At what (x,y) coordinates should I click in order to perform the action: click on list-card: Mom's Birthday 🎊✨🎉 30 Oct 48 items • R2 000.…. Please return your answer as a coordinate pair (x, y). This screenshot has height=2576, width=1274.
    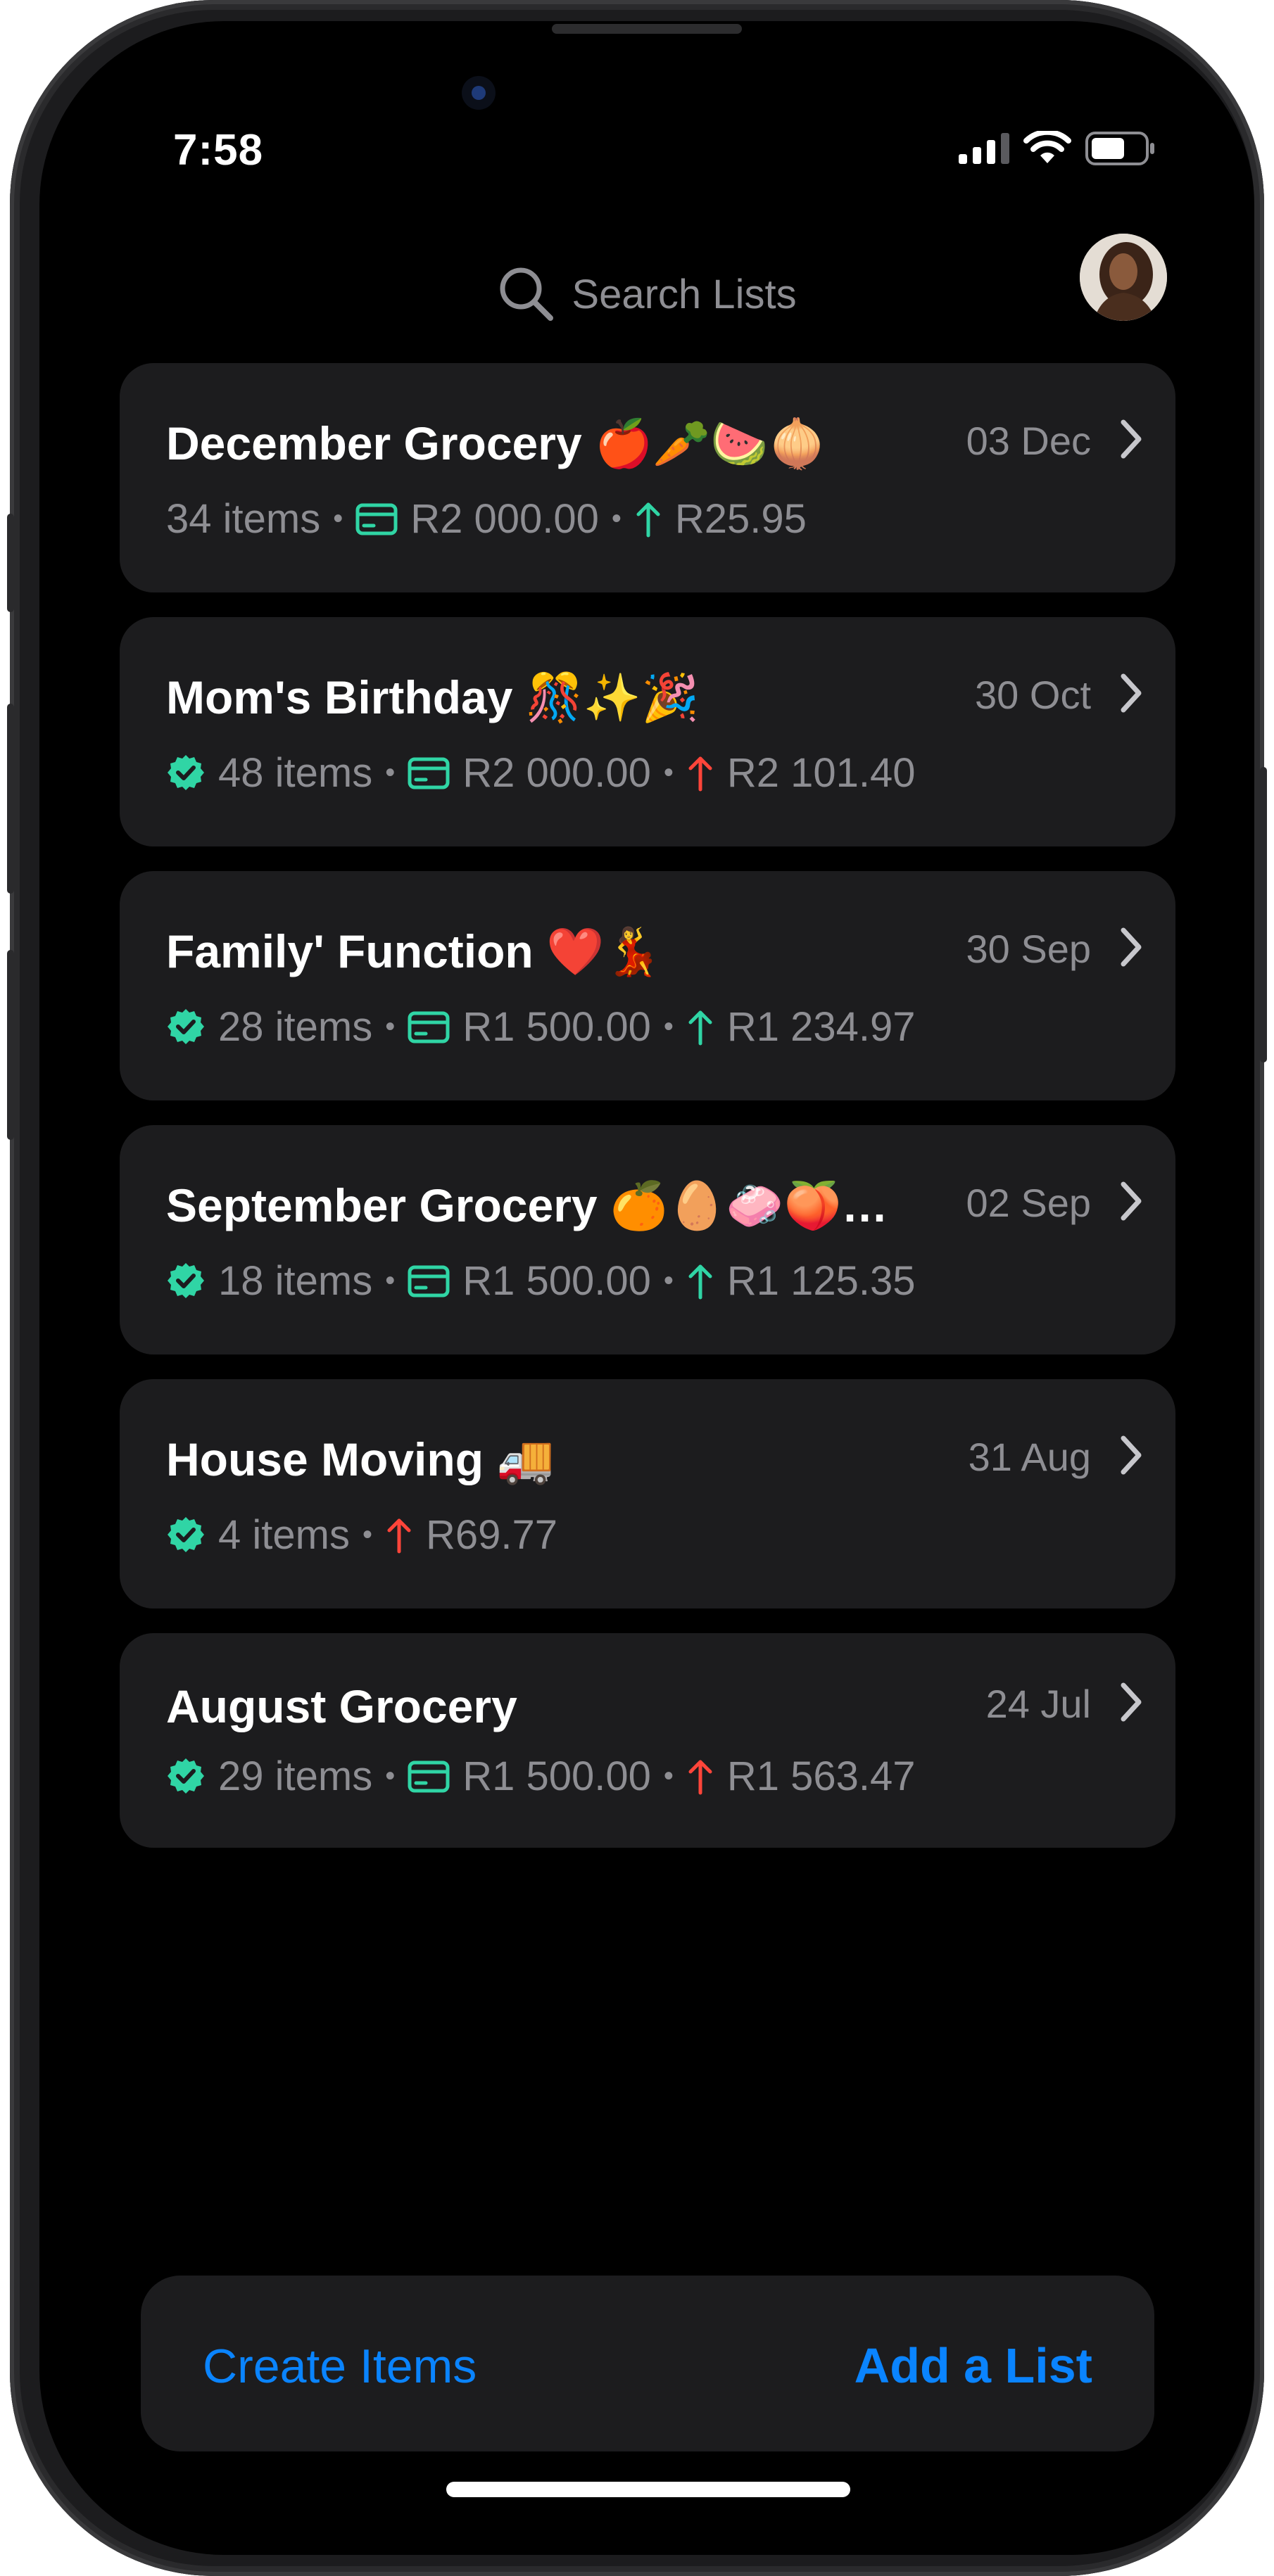
    Looking at the image, I should click on (648, 731).